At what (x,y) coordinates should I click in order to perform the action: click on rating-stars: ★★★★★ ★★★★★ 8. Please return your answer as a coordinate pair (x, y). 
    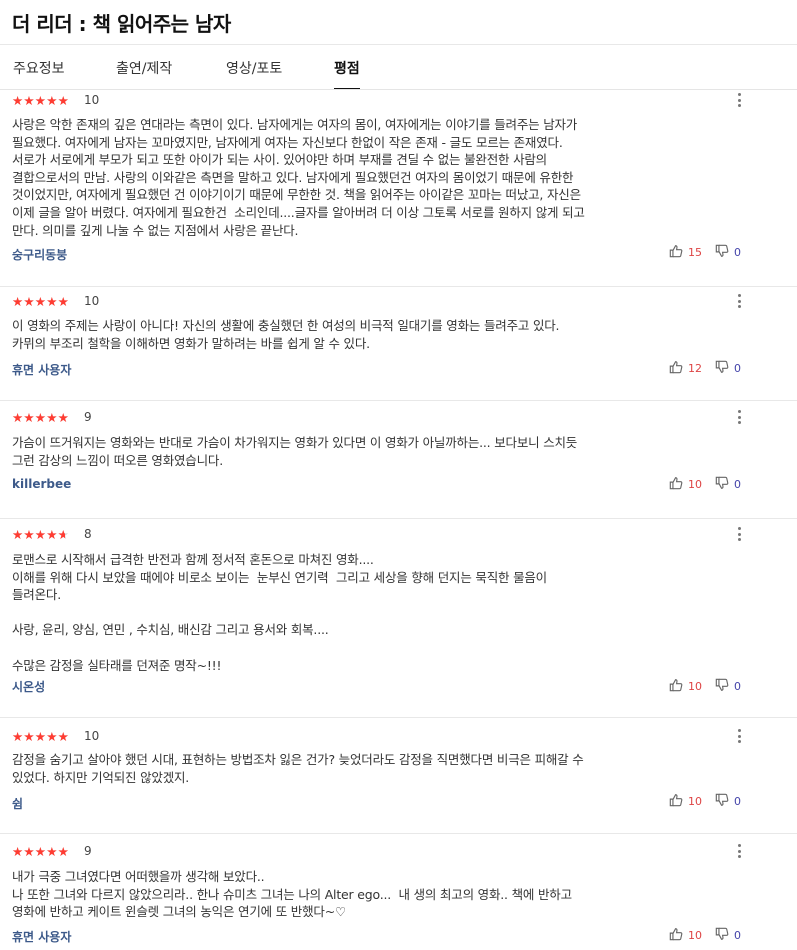
    Looking at the image, I should click on (52, 534).